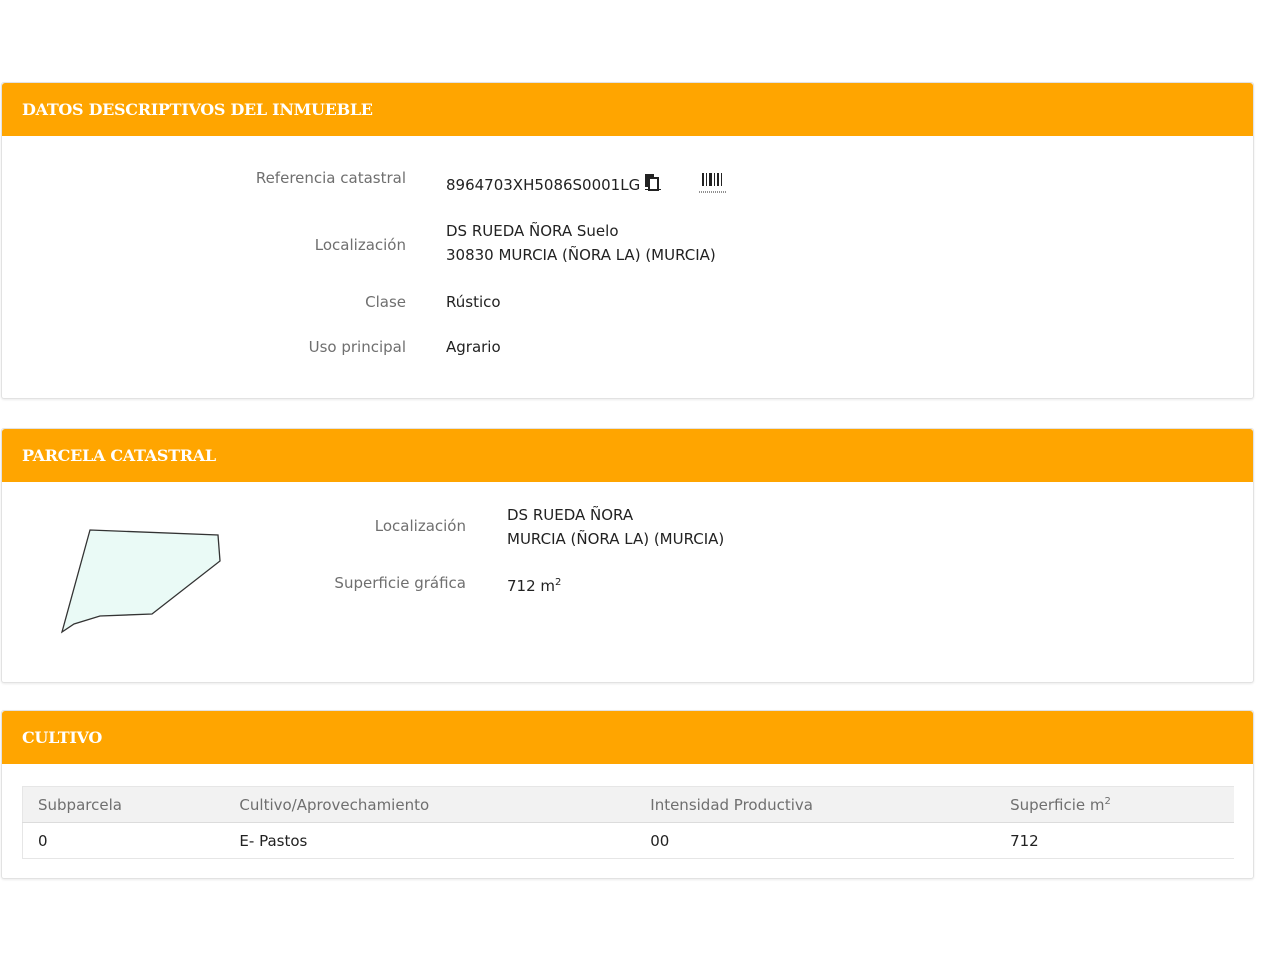 The height and width of the screenshot is (960, 1280). What do you see at coordinates (627, 737) in the screenshot?
I see `panel-header-cultivo: CULTIVO` at bounding box center [627, 737].